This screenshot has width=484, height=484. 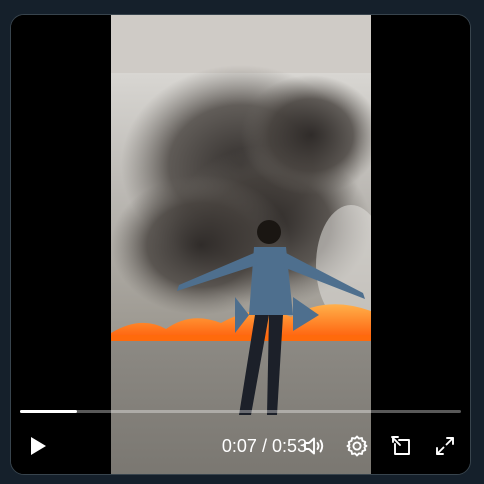 I want to click on play-button, so click(x=38, y=446).